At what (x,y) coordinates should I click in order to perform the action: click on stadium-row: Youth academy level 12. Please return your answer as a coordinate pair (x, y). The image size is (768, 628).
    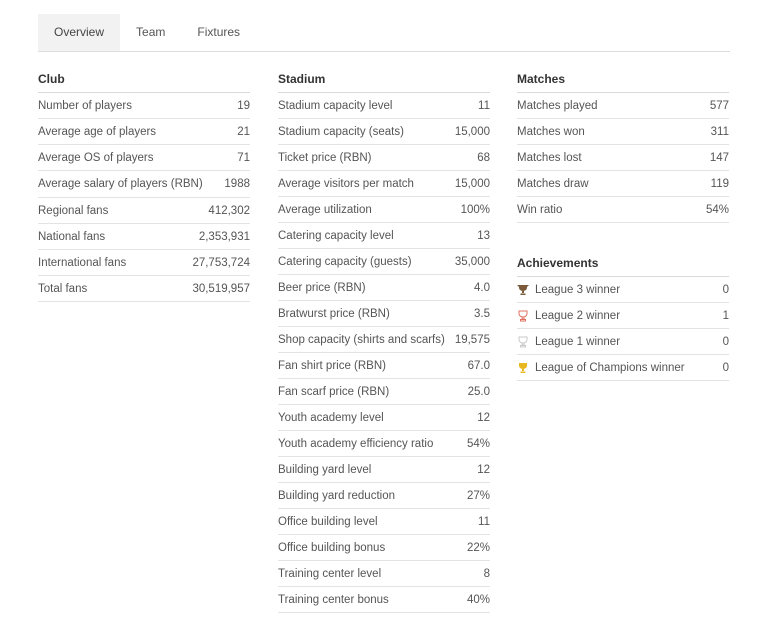
    Looking at the image, I should click on (384, 418).